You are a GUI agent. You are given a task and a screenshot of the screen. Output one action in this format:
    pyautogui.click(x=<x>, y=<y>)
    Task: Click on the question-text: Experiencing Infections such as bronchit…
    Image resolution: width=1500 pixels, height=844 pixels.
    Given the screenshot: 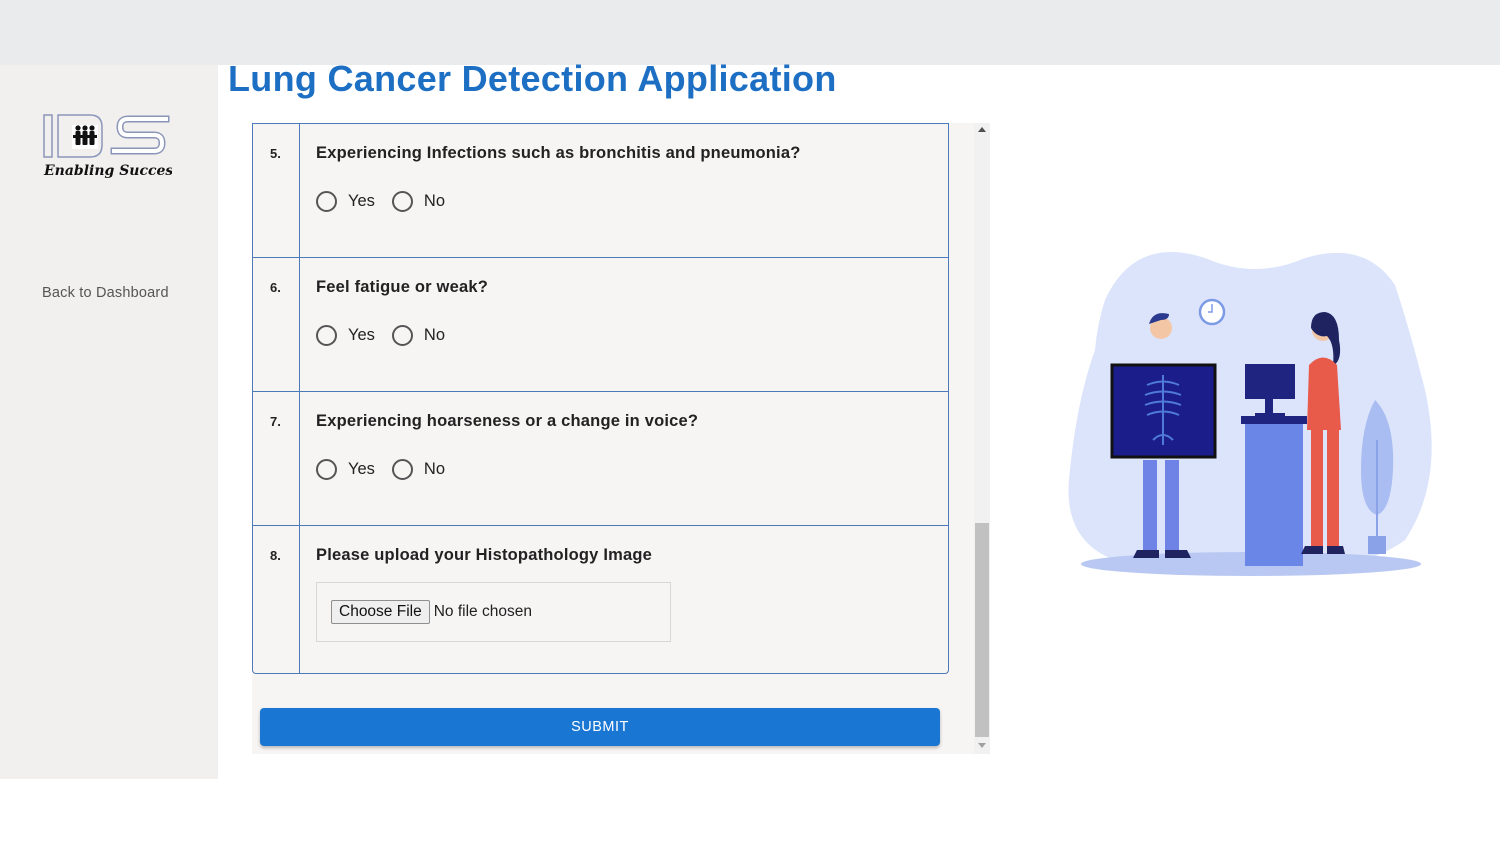 What is the action you would take?
    pyautogui.click(x=558, y=153)
    